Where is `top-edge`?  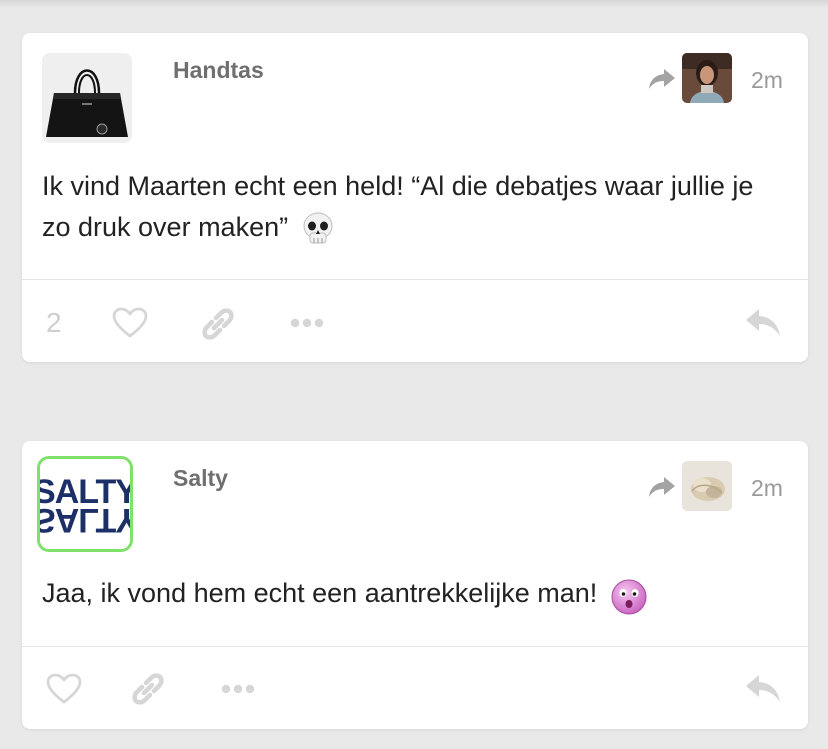 top-edge is located at coordinates (414, 4).